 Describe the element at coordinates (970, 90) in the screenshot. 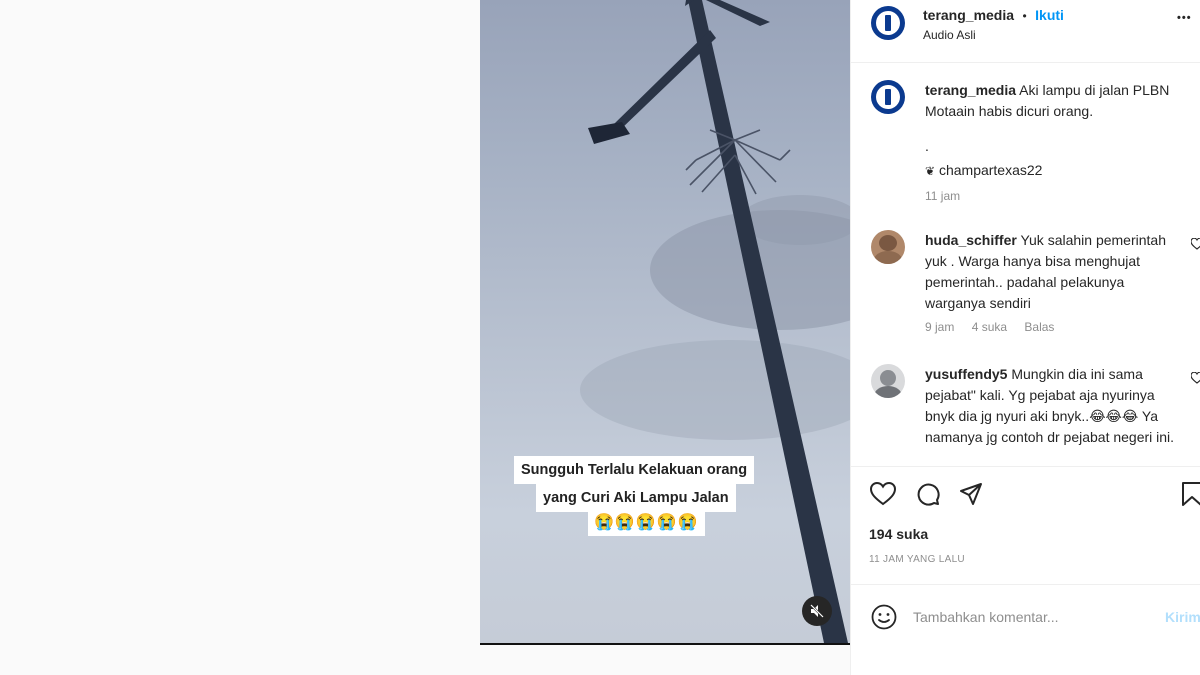

I see `caption-username: terang_media` at that location.